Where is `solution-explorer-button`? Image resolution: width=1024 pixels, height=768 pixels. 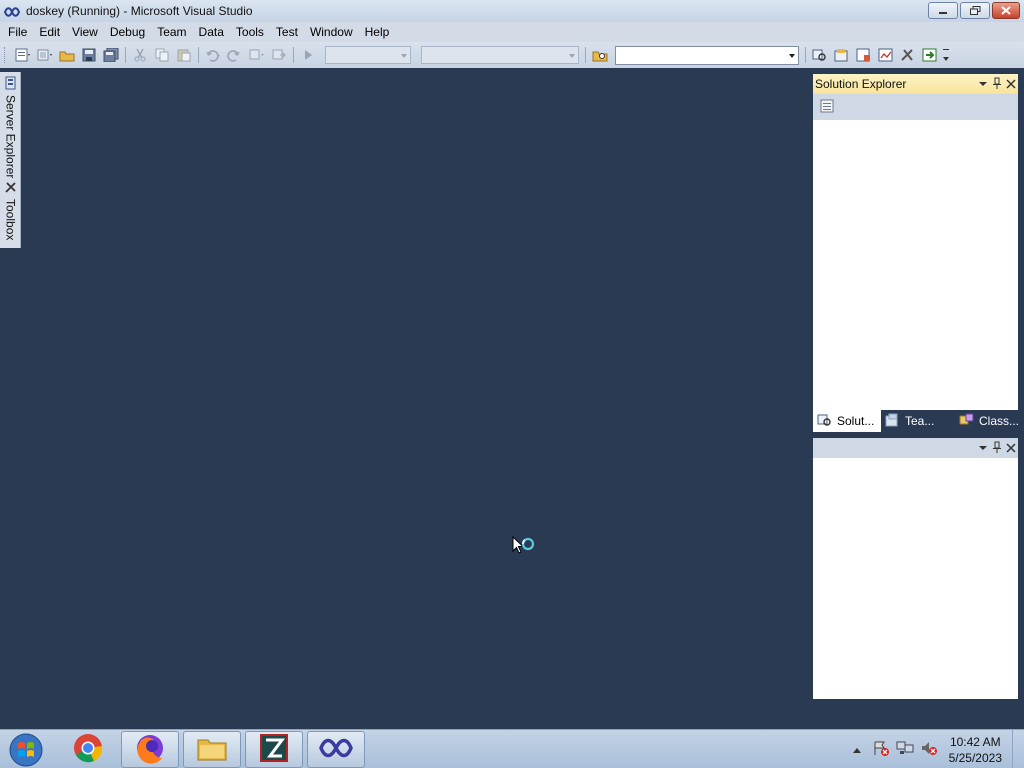 solution-explorer-button is located at coordinates (820, 55).